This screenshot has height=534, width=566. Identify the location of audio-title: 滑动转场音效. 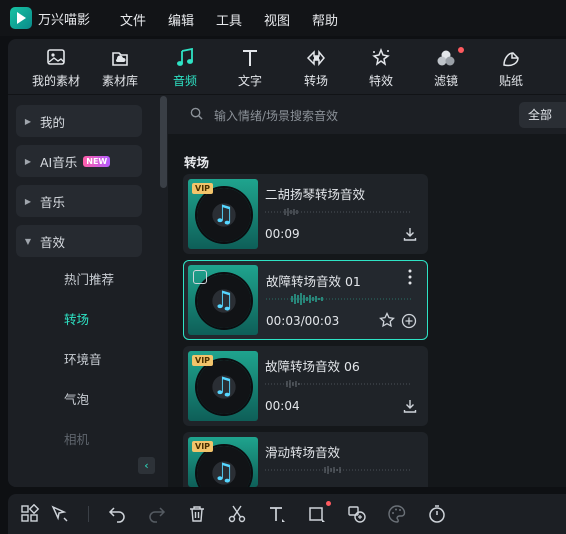
(303, 452).